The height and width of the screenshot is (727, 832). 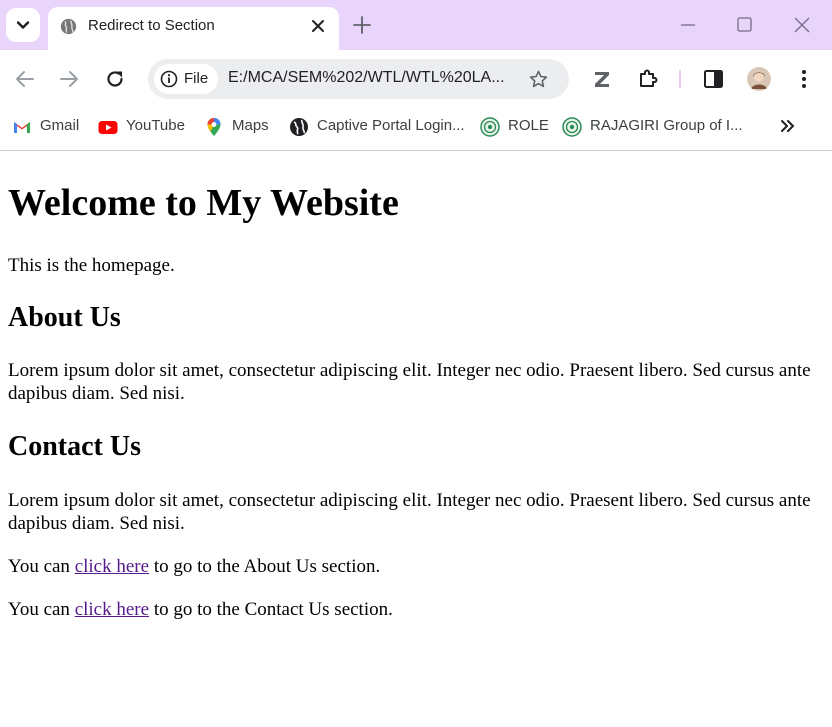 I want to click on gmail-icon, so click(x=22, y=127).